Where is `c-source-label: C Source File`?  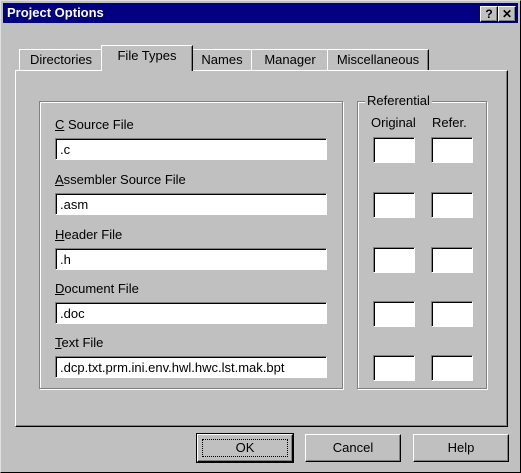 c-source-label: C Source File is located at coordinates (94, 124).